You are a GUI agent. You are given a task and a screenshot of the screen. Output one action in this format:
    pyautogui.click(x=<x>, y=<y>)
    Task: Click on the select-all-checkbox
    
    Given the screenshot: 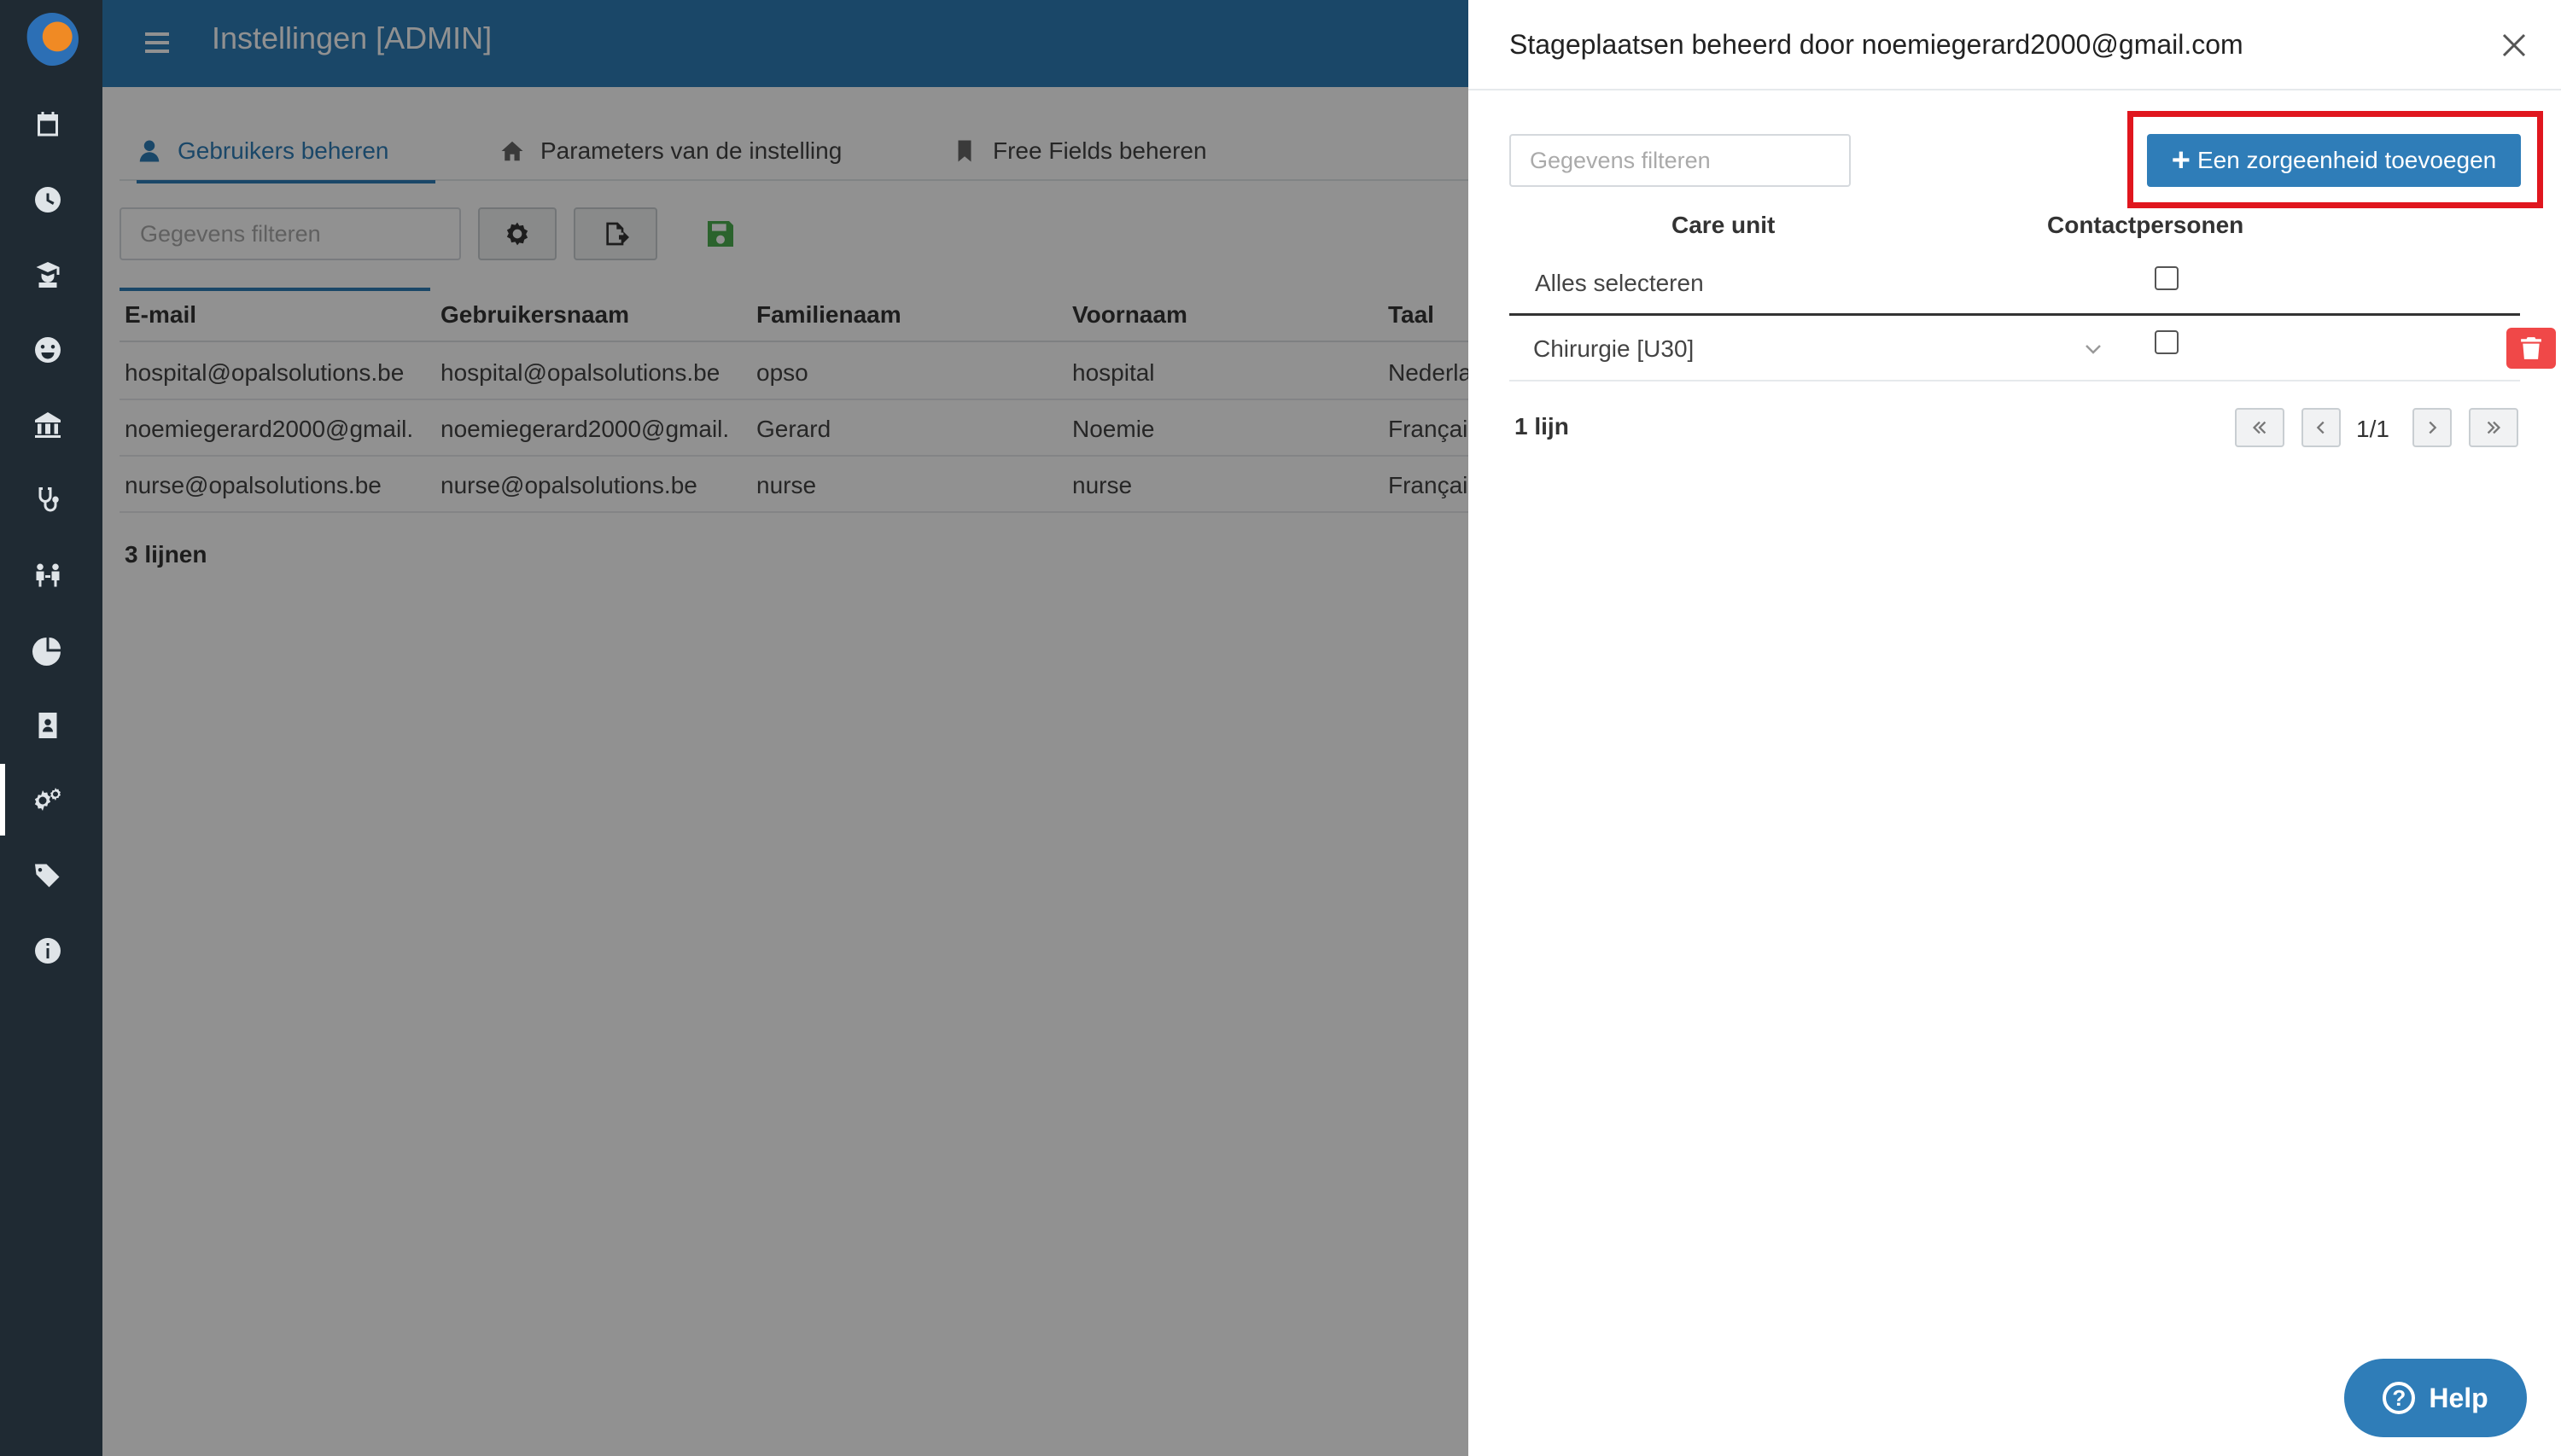 What is the action you would take?
    pyautogui.click(x=2167, y=278)
    